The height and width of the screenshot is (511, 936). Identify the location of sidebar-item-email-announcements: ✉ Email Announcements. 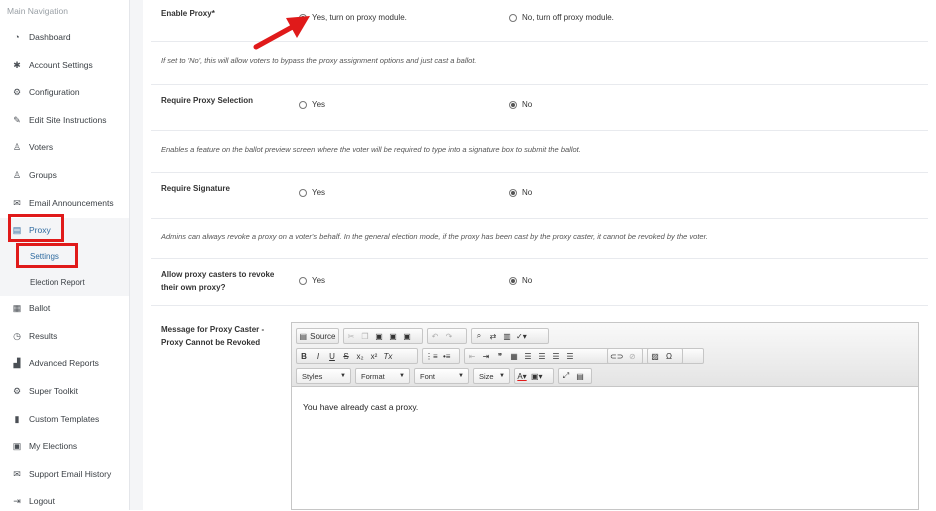
(64, 203).